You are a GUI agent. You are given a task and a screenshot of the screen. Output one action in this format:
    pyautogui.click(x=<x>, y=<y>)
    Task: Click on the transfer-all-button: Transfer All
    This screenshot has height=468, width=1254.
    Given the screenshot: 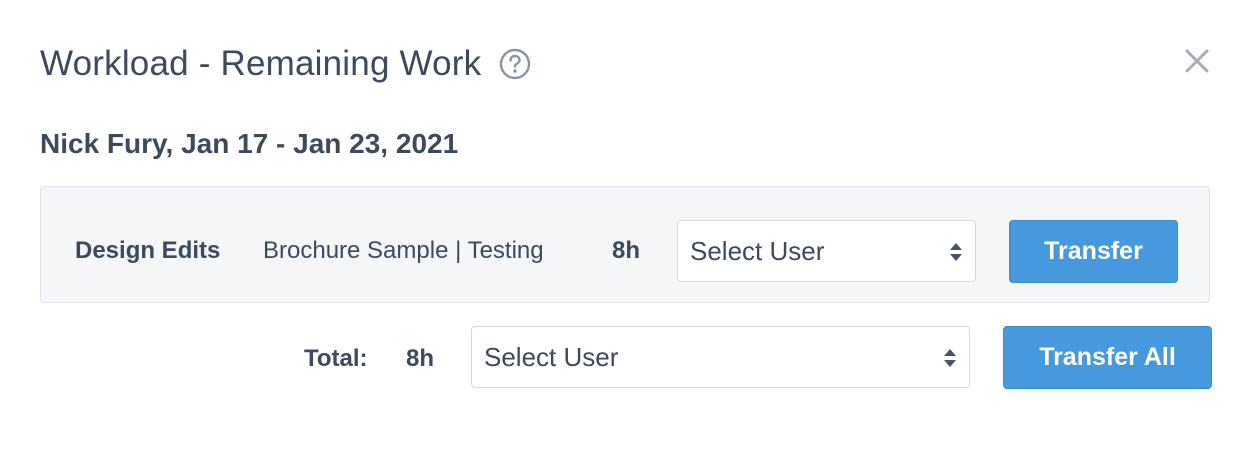 What is the action you would take?
    pyautogui.click(x=1107, y=357)
    